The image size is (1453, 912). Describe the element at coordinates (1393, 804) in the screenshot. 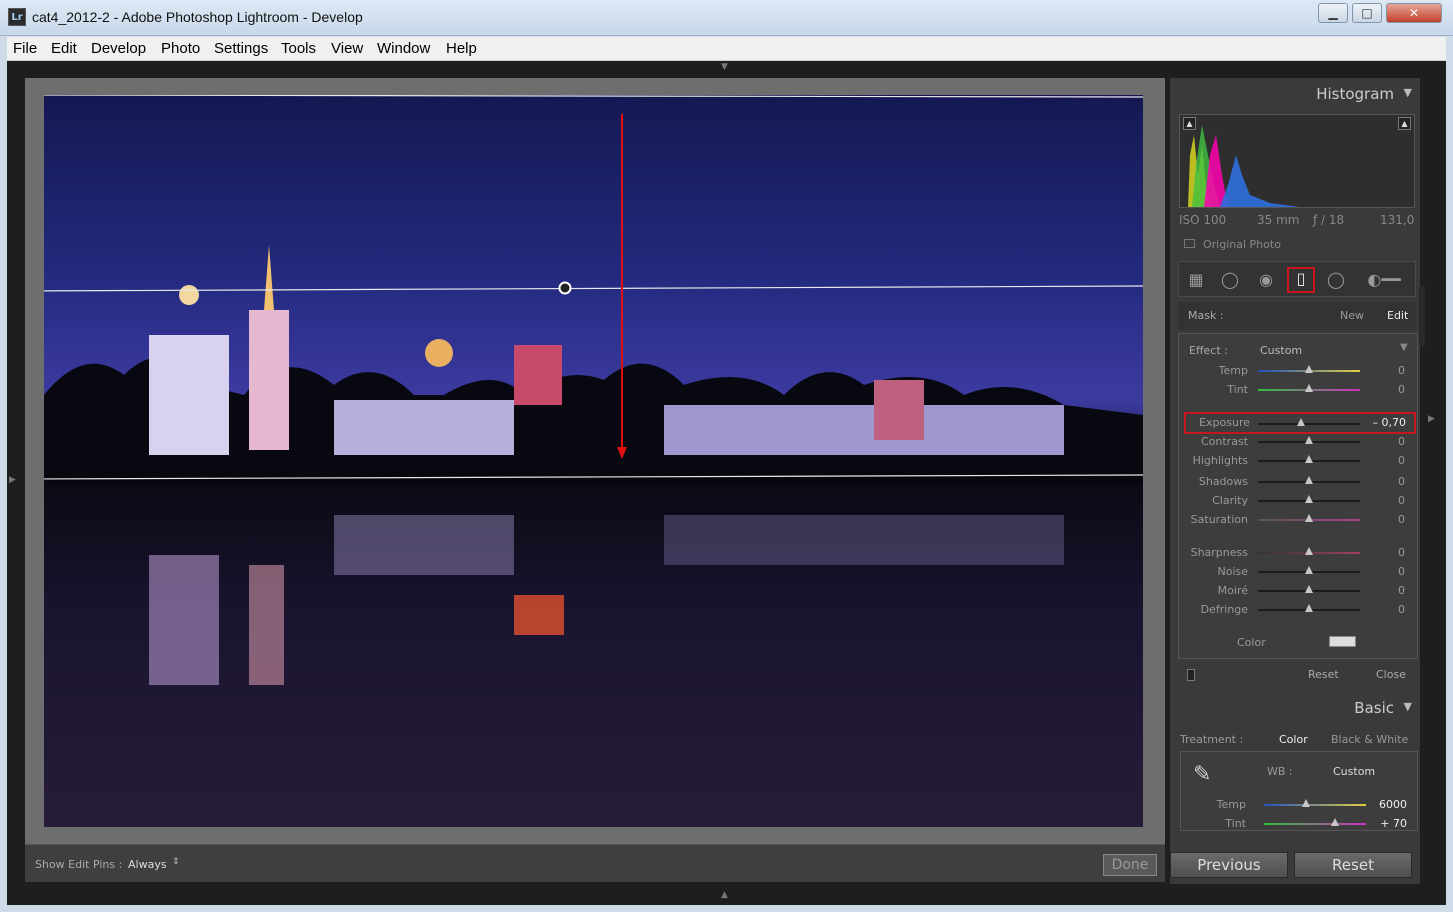

I see `basic-temp-value: 6000` at that location.